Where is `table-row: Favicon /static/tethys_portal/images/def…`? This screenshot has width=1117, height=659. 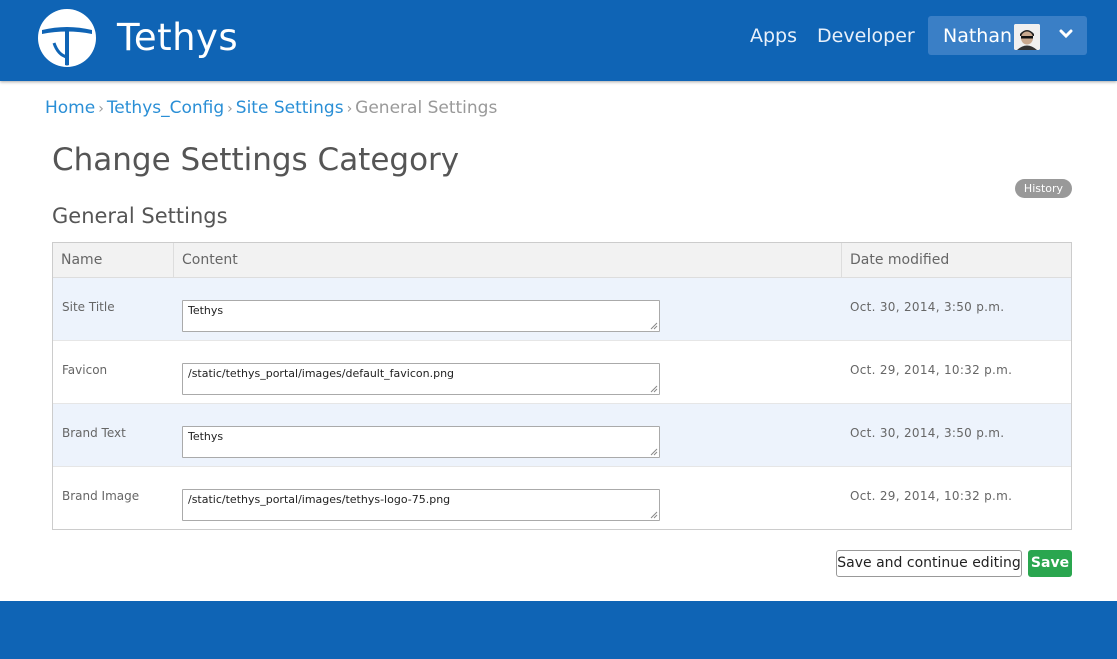
table-row: Favicon /static/tethys_portal/images/def… is located at coordinates (562, 372).